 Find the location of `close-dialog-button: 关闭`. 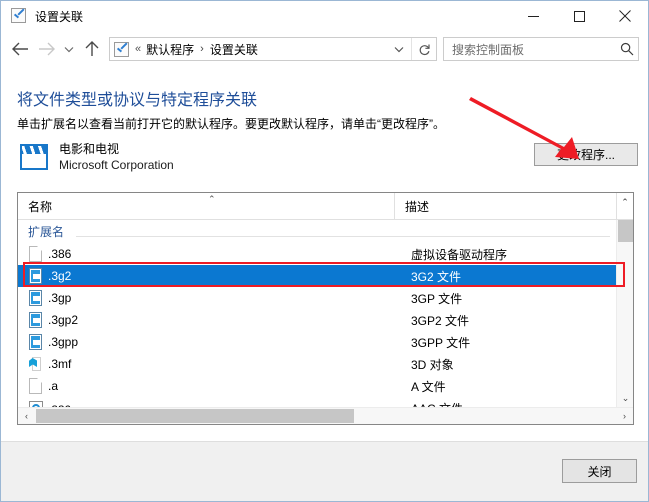

close-dialog-button: 关闭 is located at coordinates (599, 471).